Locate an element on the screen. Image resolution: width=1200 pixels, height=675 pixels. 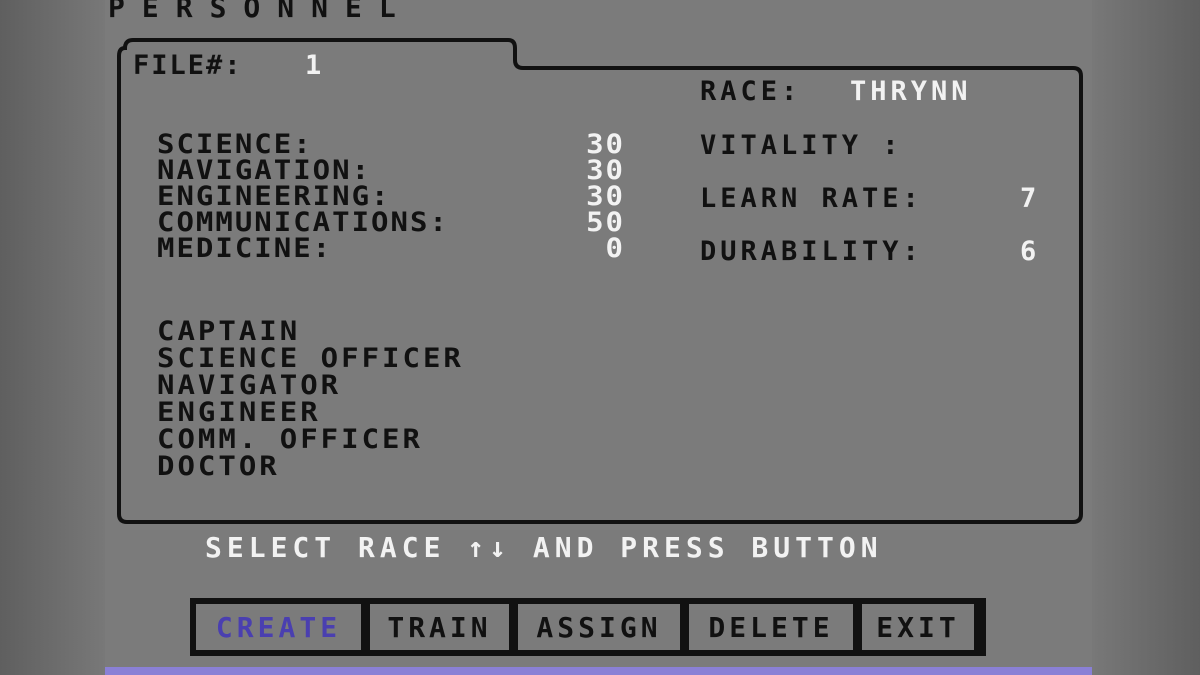
crew-position-navigator: NAVIGATOR is located at coordinates (249, 385).